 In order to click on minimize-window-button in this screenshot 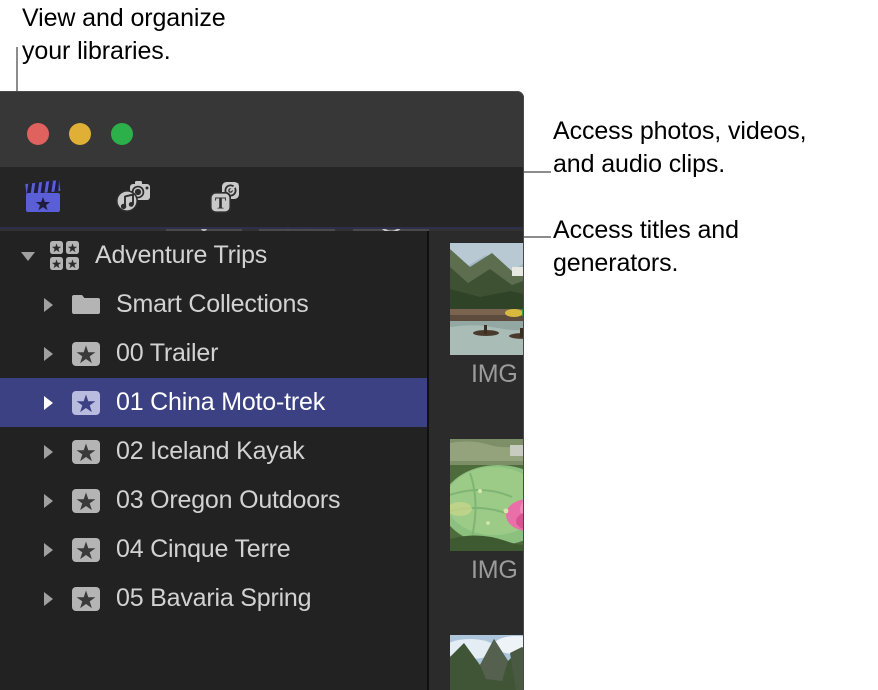, I will do `click(80, 134)`.